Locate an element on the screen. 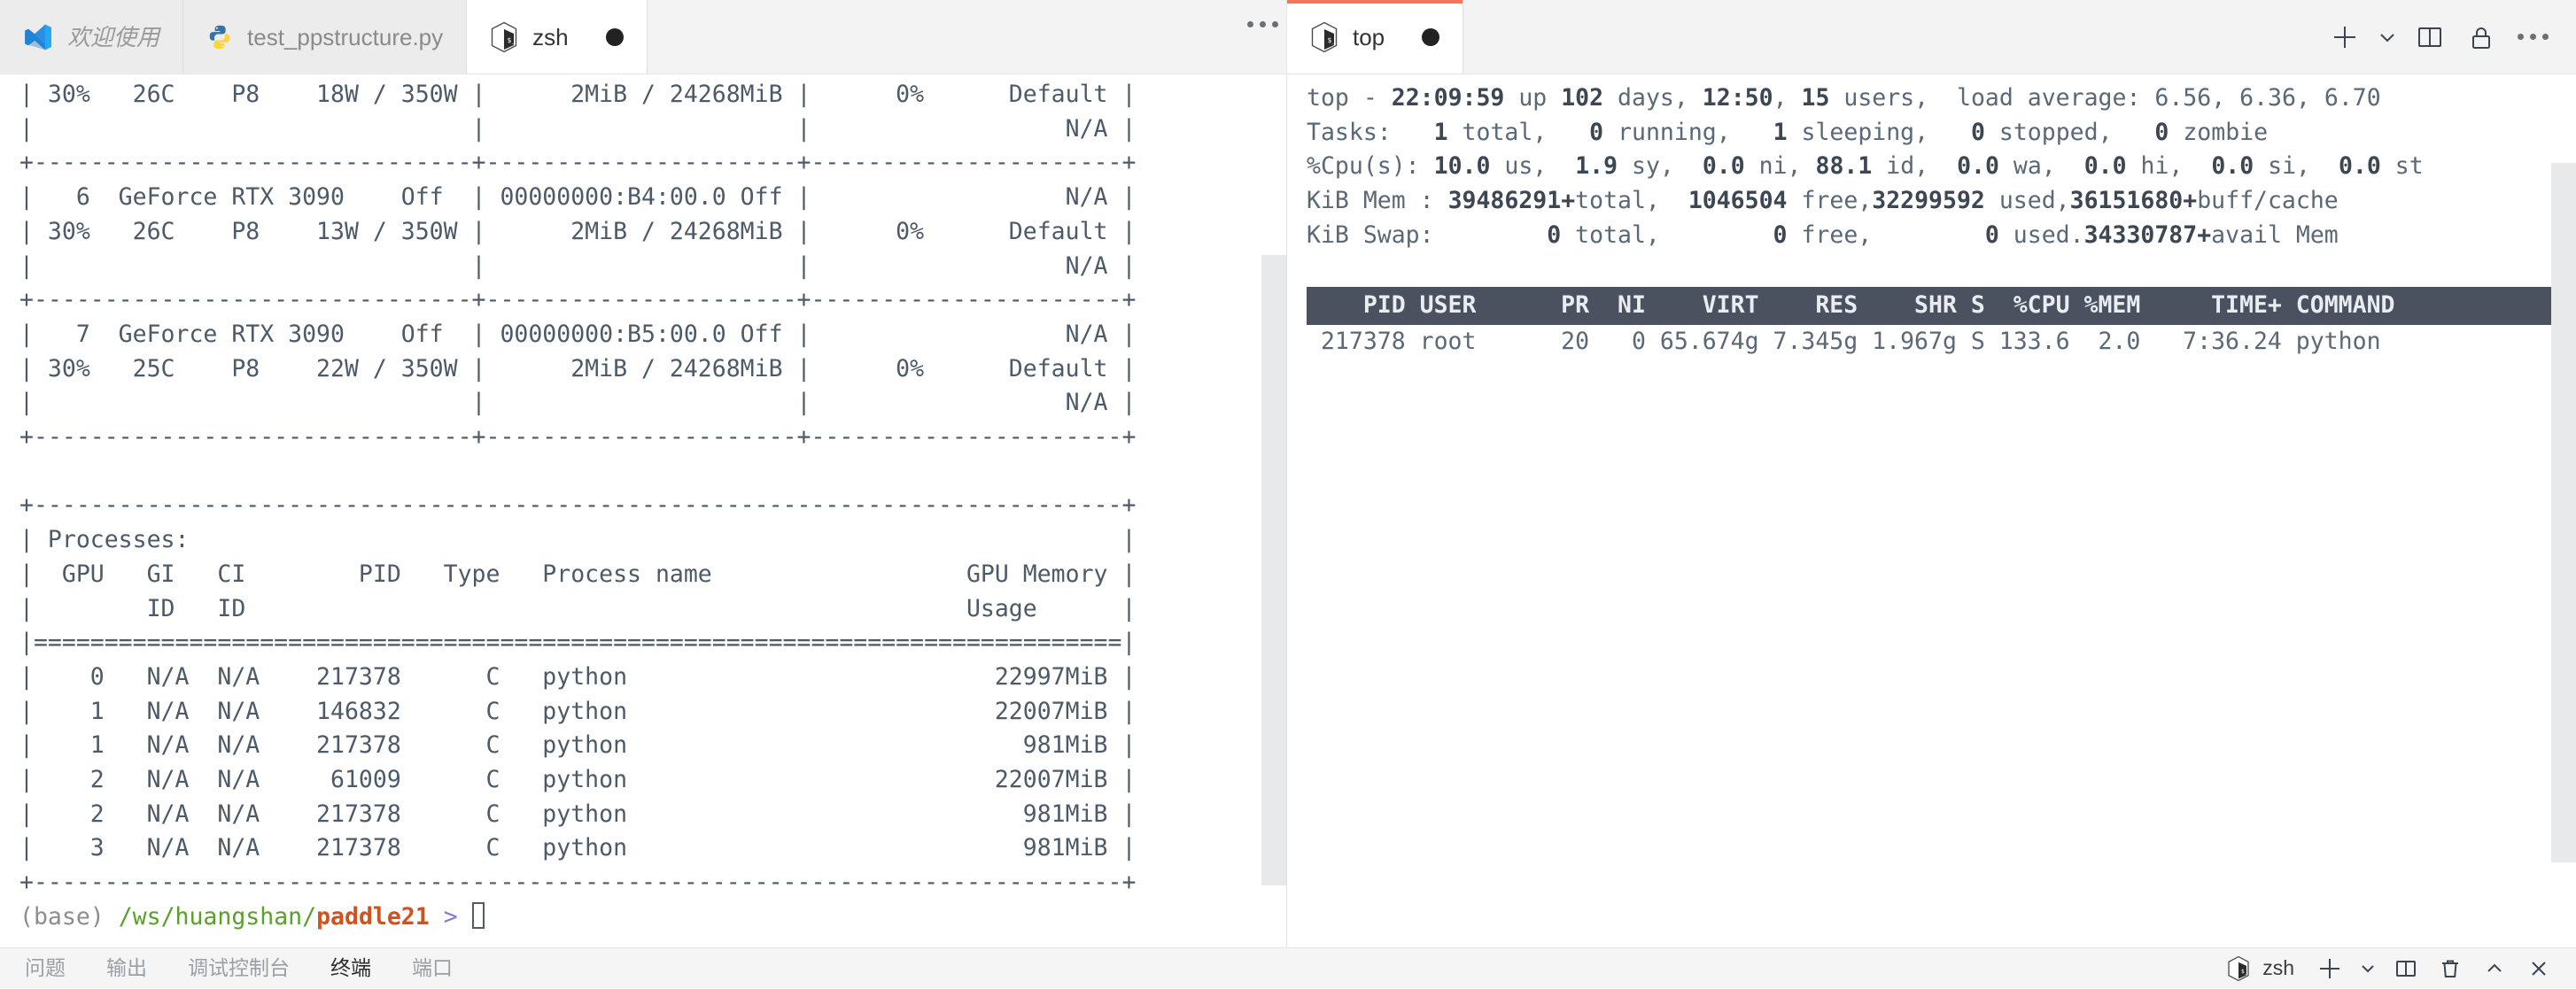 The image size is (2576, 989). panel-tab-list: 问题 输出 调试控制台 终端 端口 is located at coordinates (238, 968).